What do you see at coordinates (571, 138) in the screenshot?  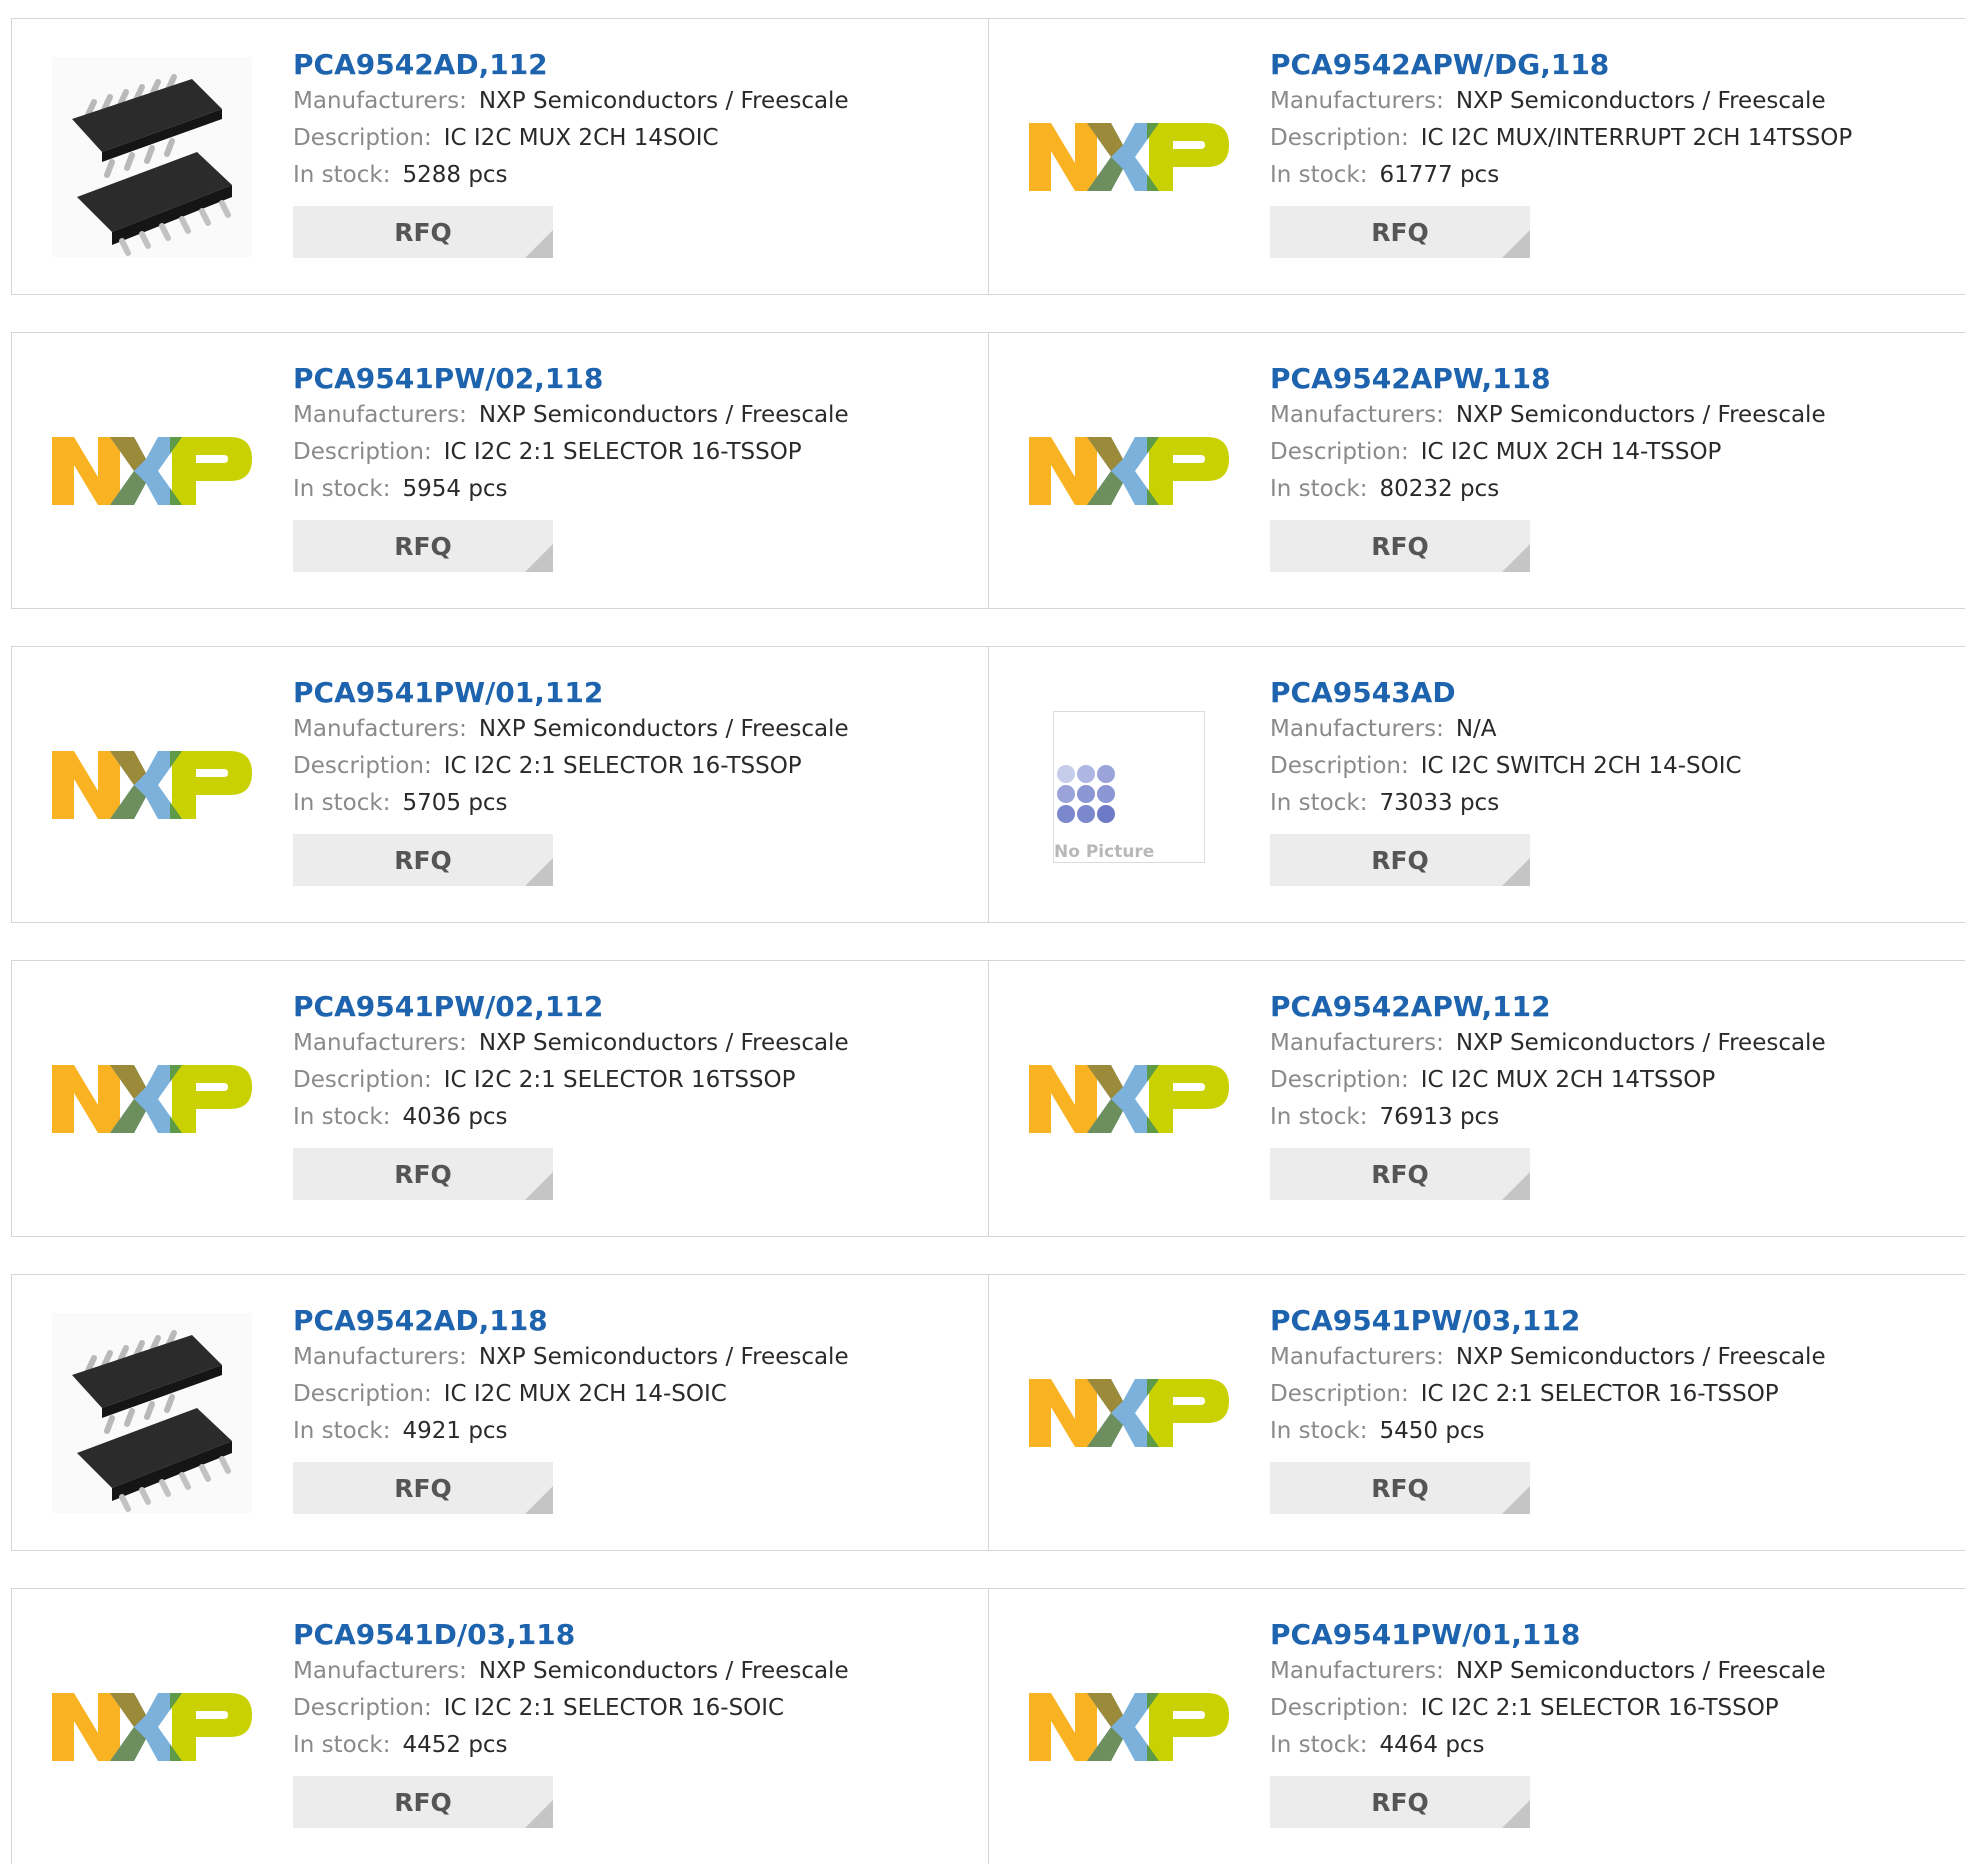 I see `description-line: Description: IC I2C MUX 2CH 14SOIC` at bounding box center [571, 138].